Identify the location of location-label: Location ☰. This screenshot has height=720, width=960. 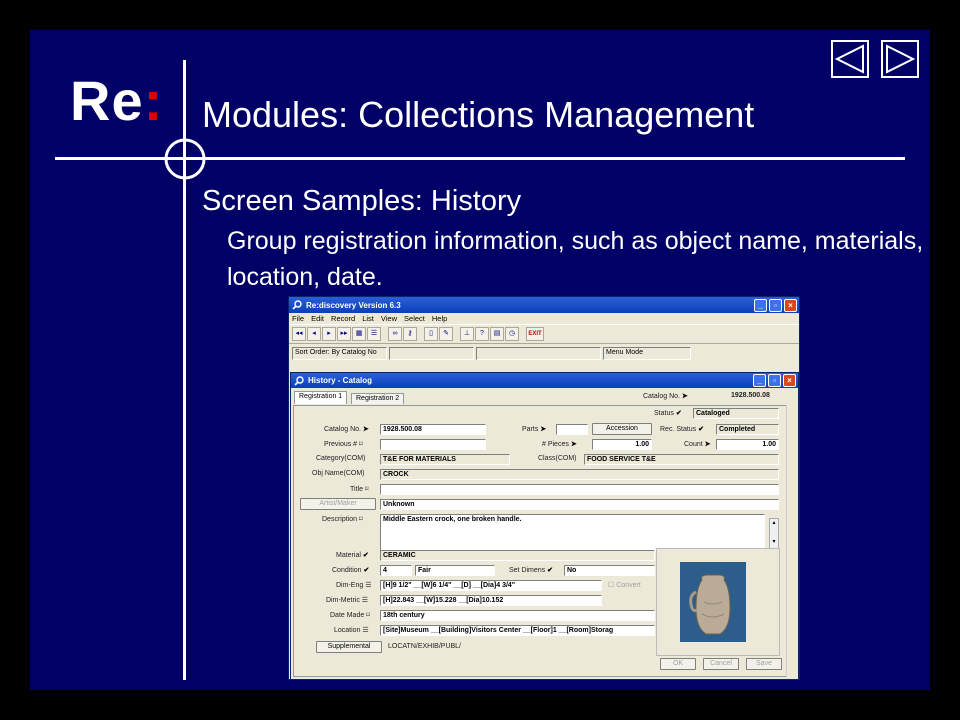
(351, 630).